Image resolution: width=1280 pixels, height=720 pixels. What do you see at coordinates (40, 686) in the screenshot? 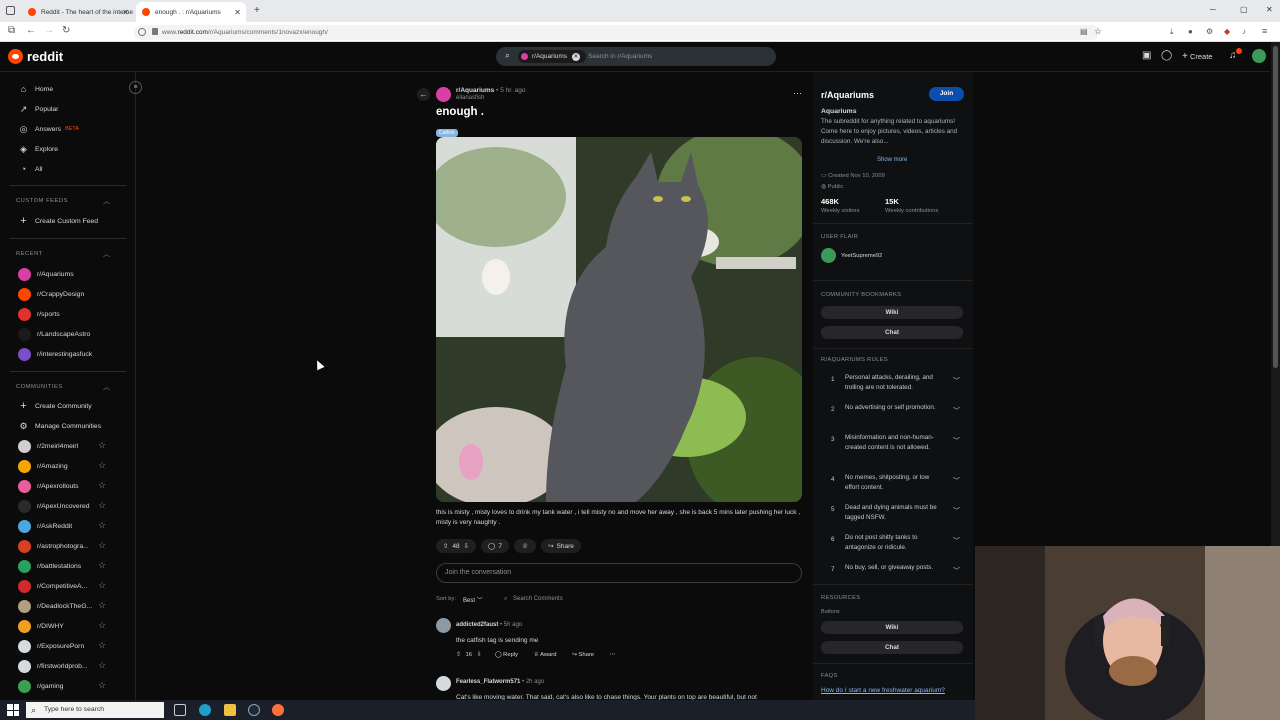
I see `sidebar-item-community: r/gaming` at bounding box center [40, 686].